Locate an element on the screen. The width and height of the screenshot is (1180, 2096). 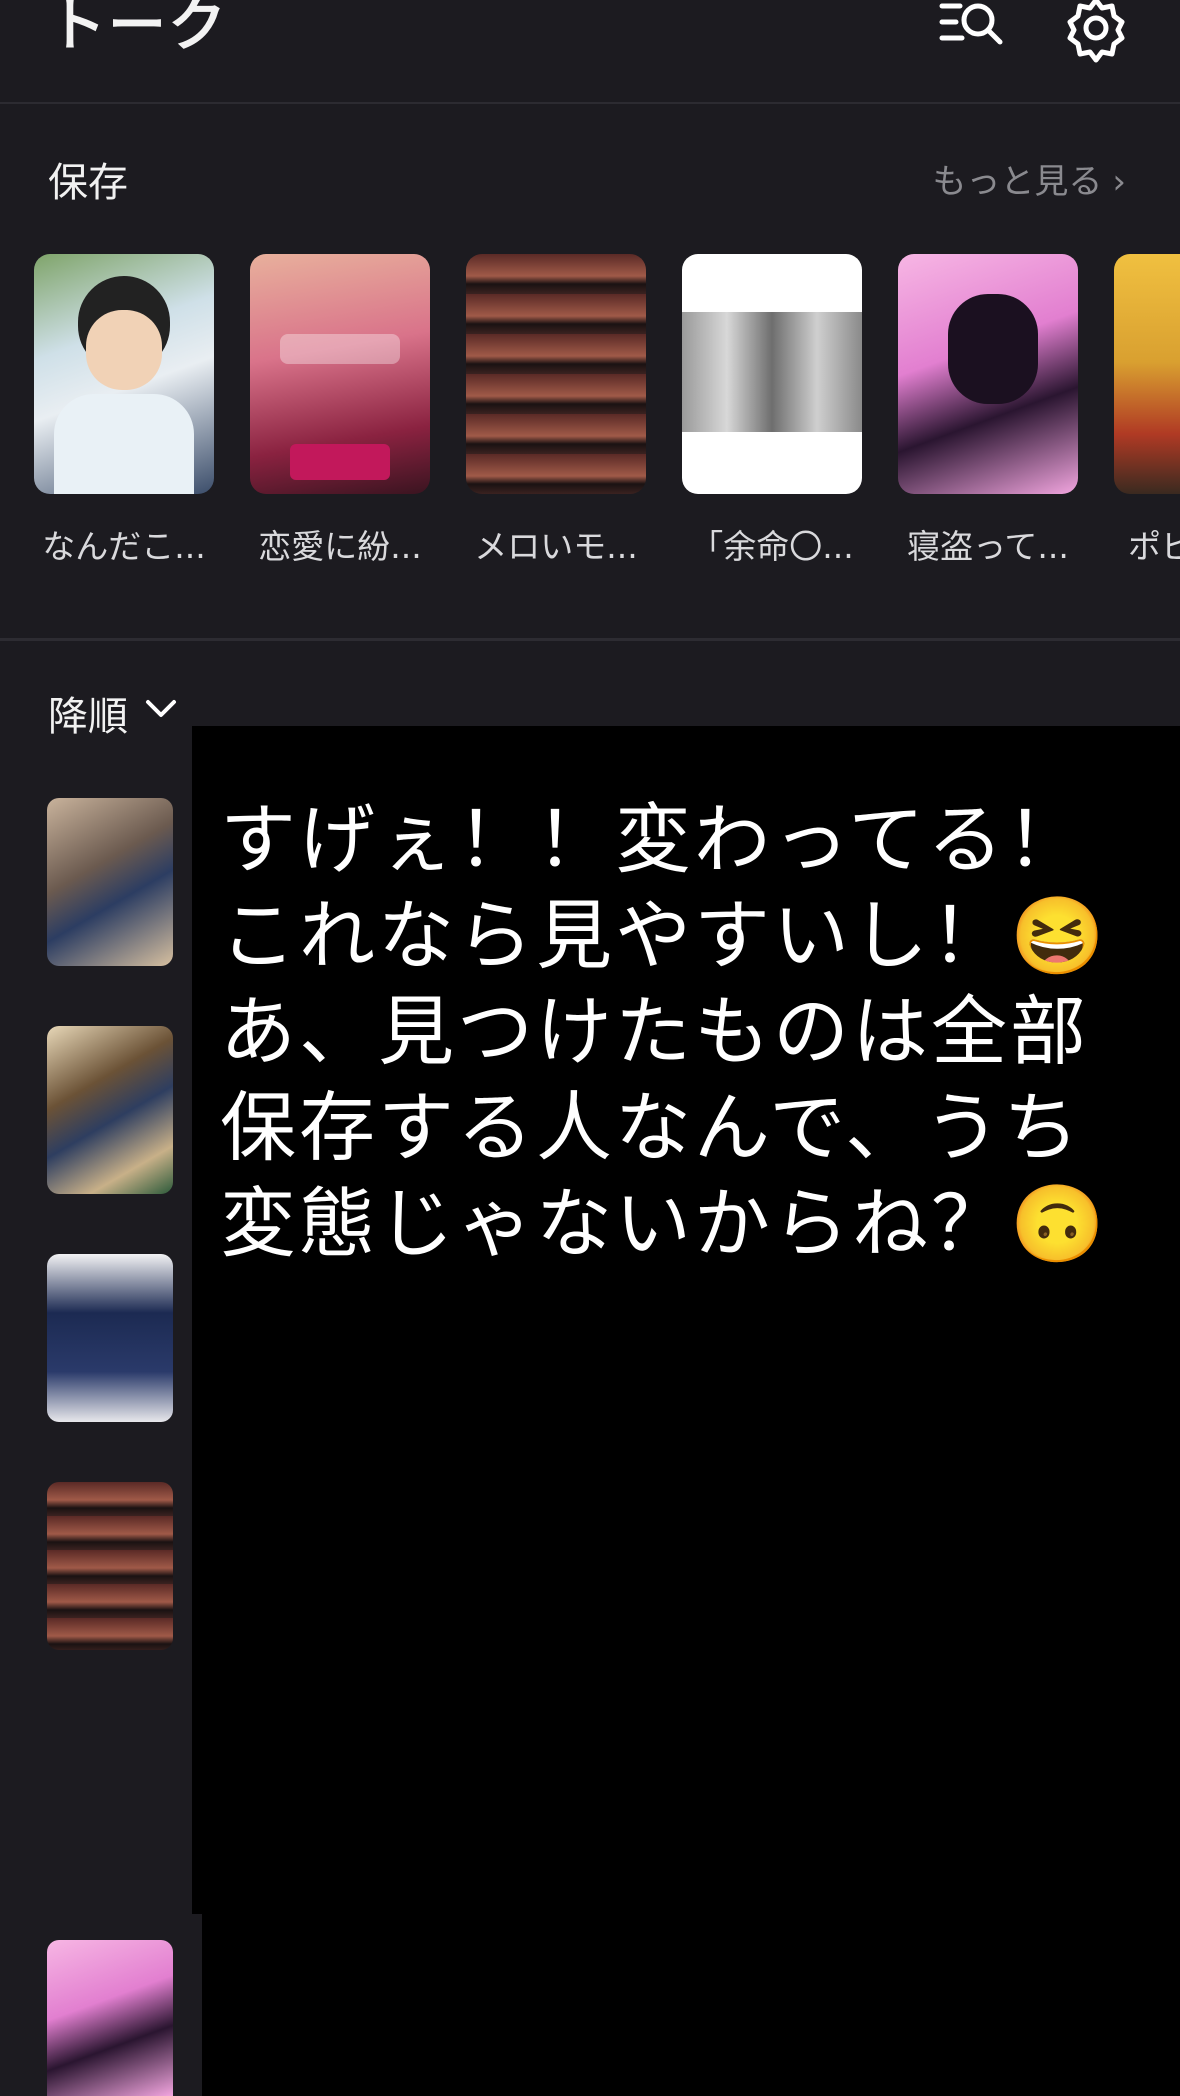
top-bar: トーク is located at coordinates (590, 52).